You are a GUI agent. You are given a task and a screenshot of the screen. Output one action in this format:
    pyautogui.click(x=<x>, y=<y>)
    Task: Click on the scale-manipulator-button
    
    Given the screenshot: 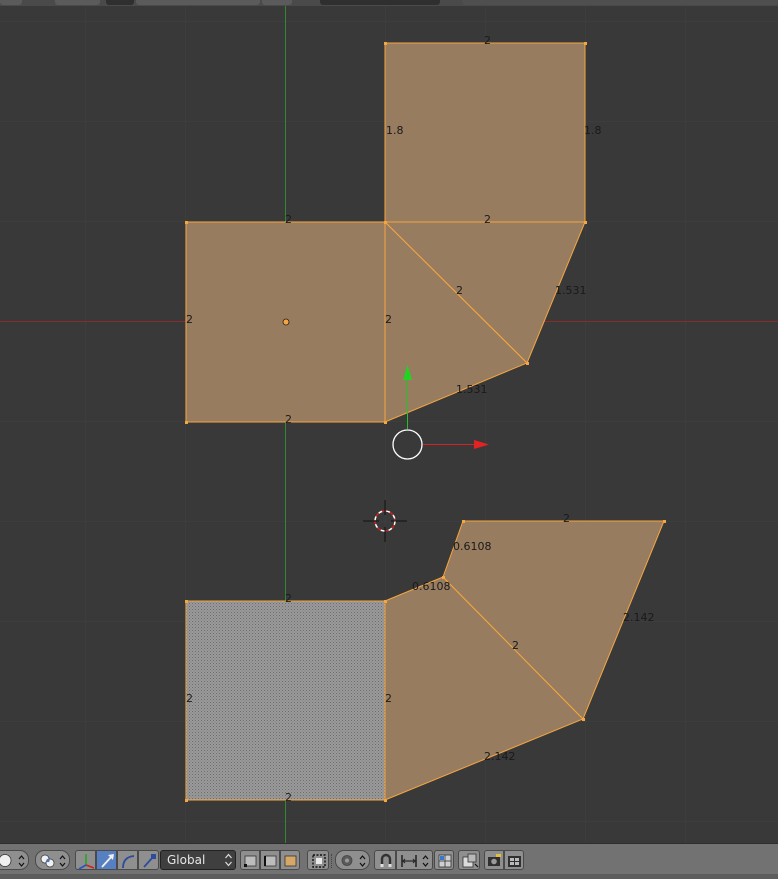 What is the action you would take?
    pyautogui.click(x=148, y=860)
    